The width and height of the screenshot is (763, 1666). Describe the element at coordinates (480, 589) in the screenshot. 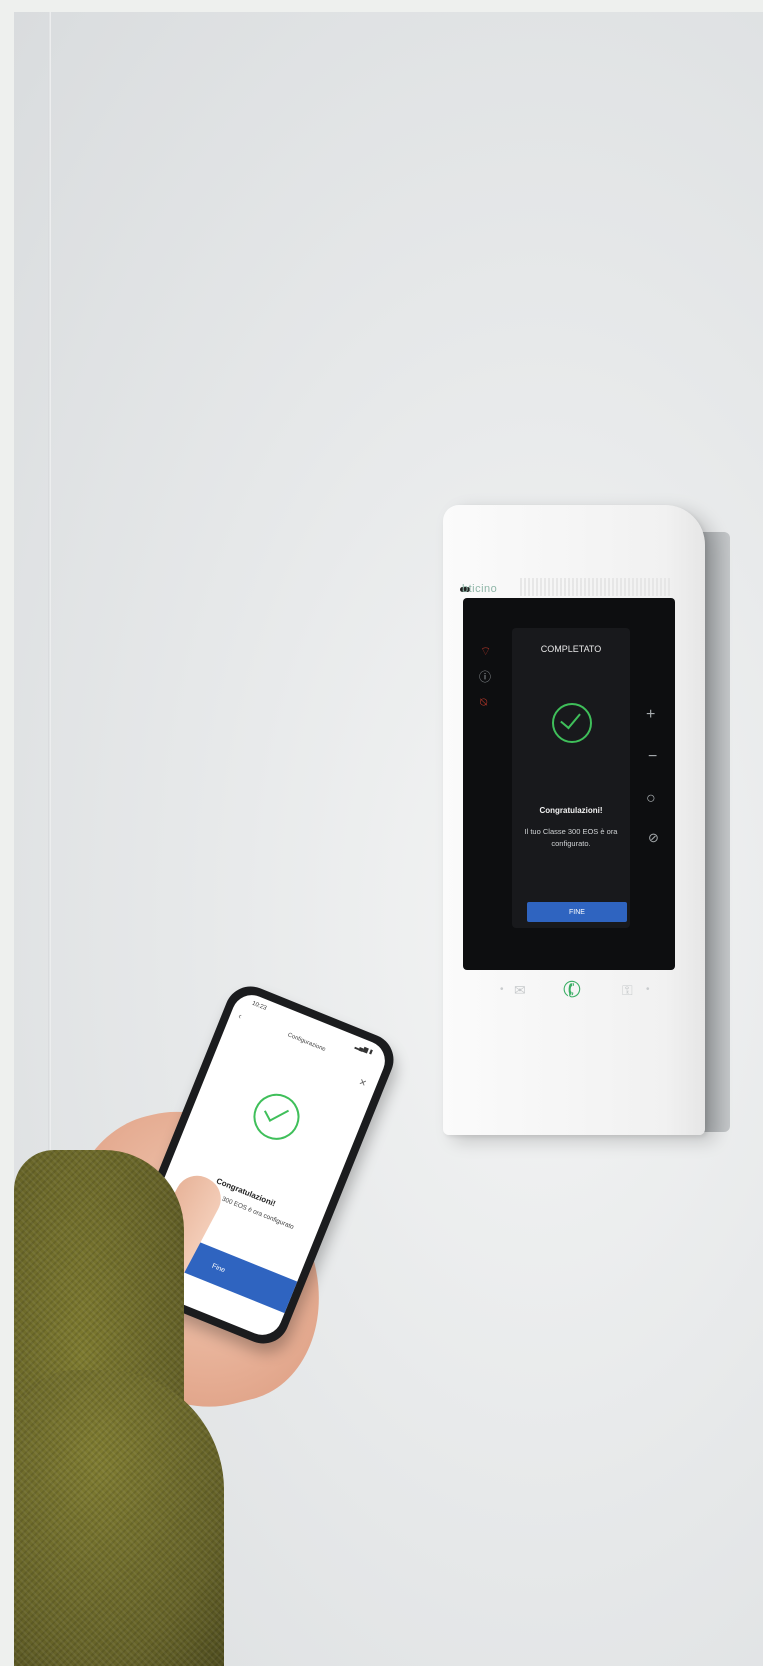

I see `brand-logo: bticino` at that location.